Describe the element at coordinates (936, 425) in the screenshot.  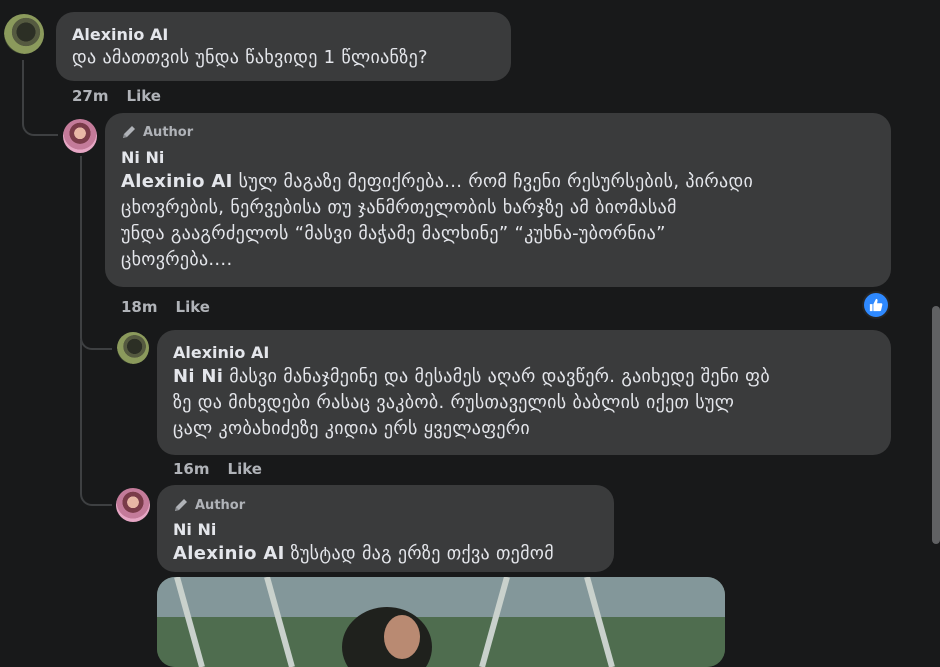
I see `scrollbar` at that location.